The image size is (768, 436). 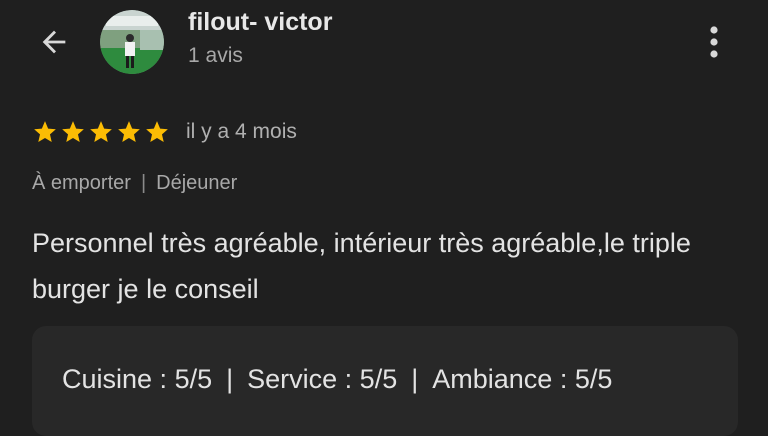 I want to click on reviewer-name: filout- victor, so click(x=260, y=22).